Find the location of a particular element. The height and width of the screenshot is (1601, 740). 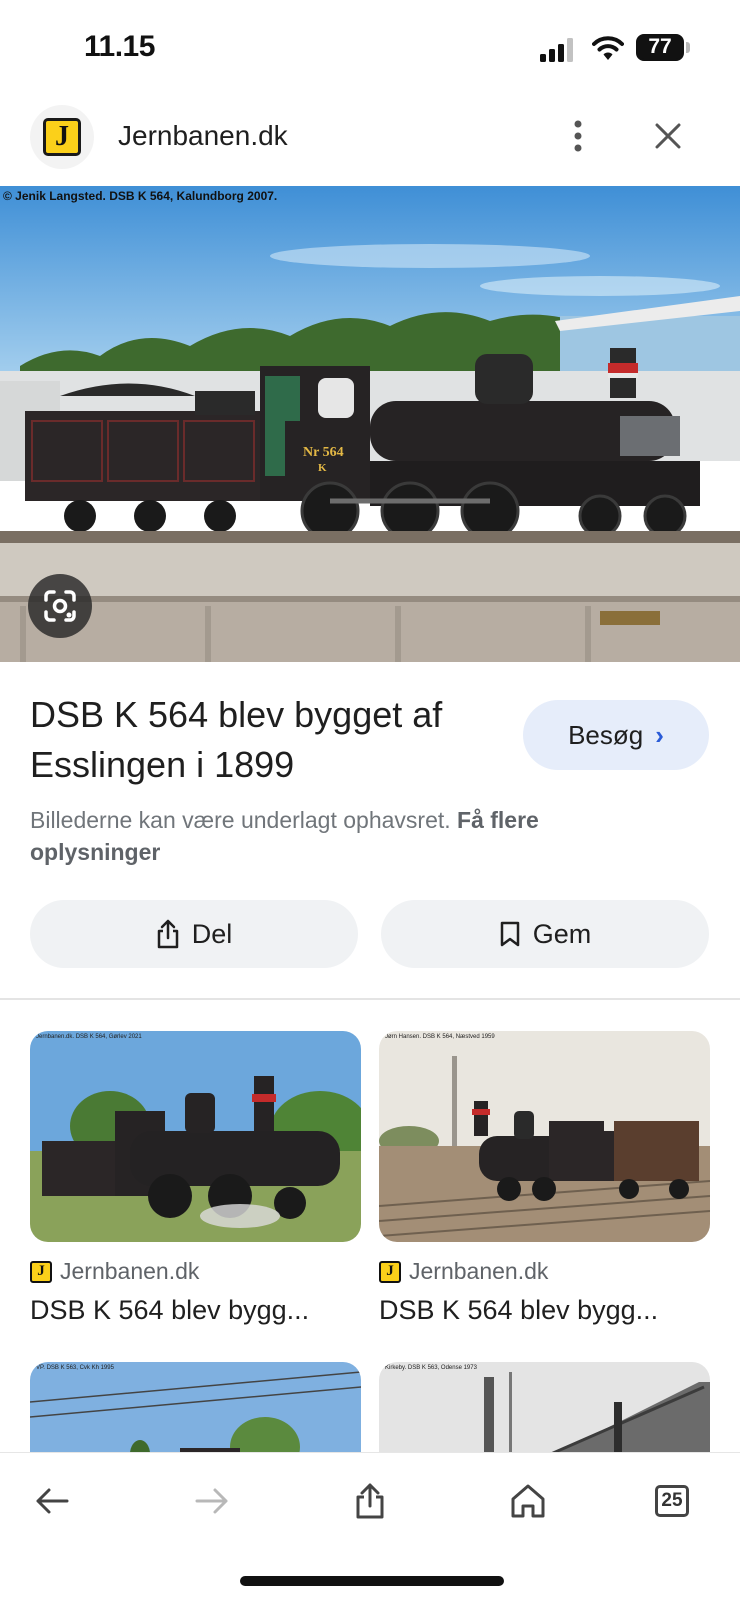

visit-button: Besøg › is located at coordinates (616, 735).